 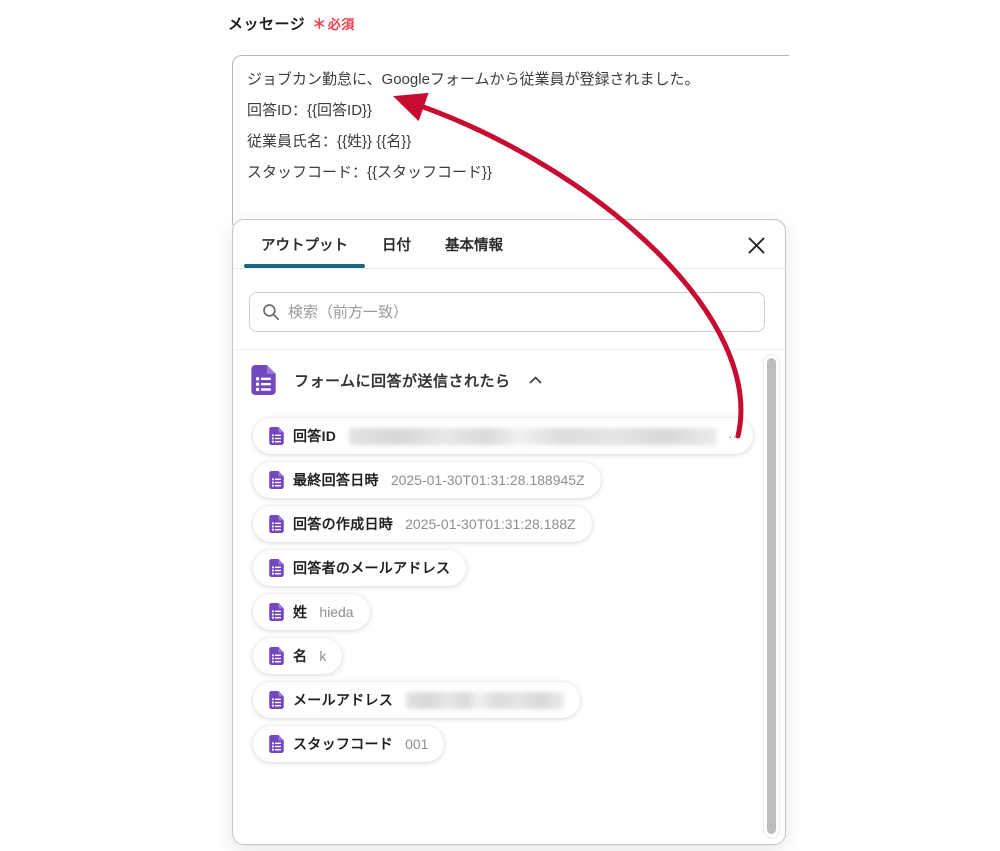 What do you see at coordinates (336, 612) in the screenshot?
I see `variable-value: hieda` at bounding box center [336, 612].